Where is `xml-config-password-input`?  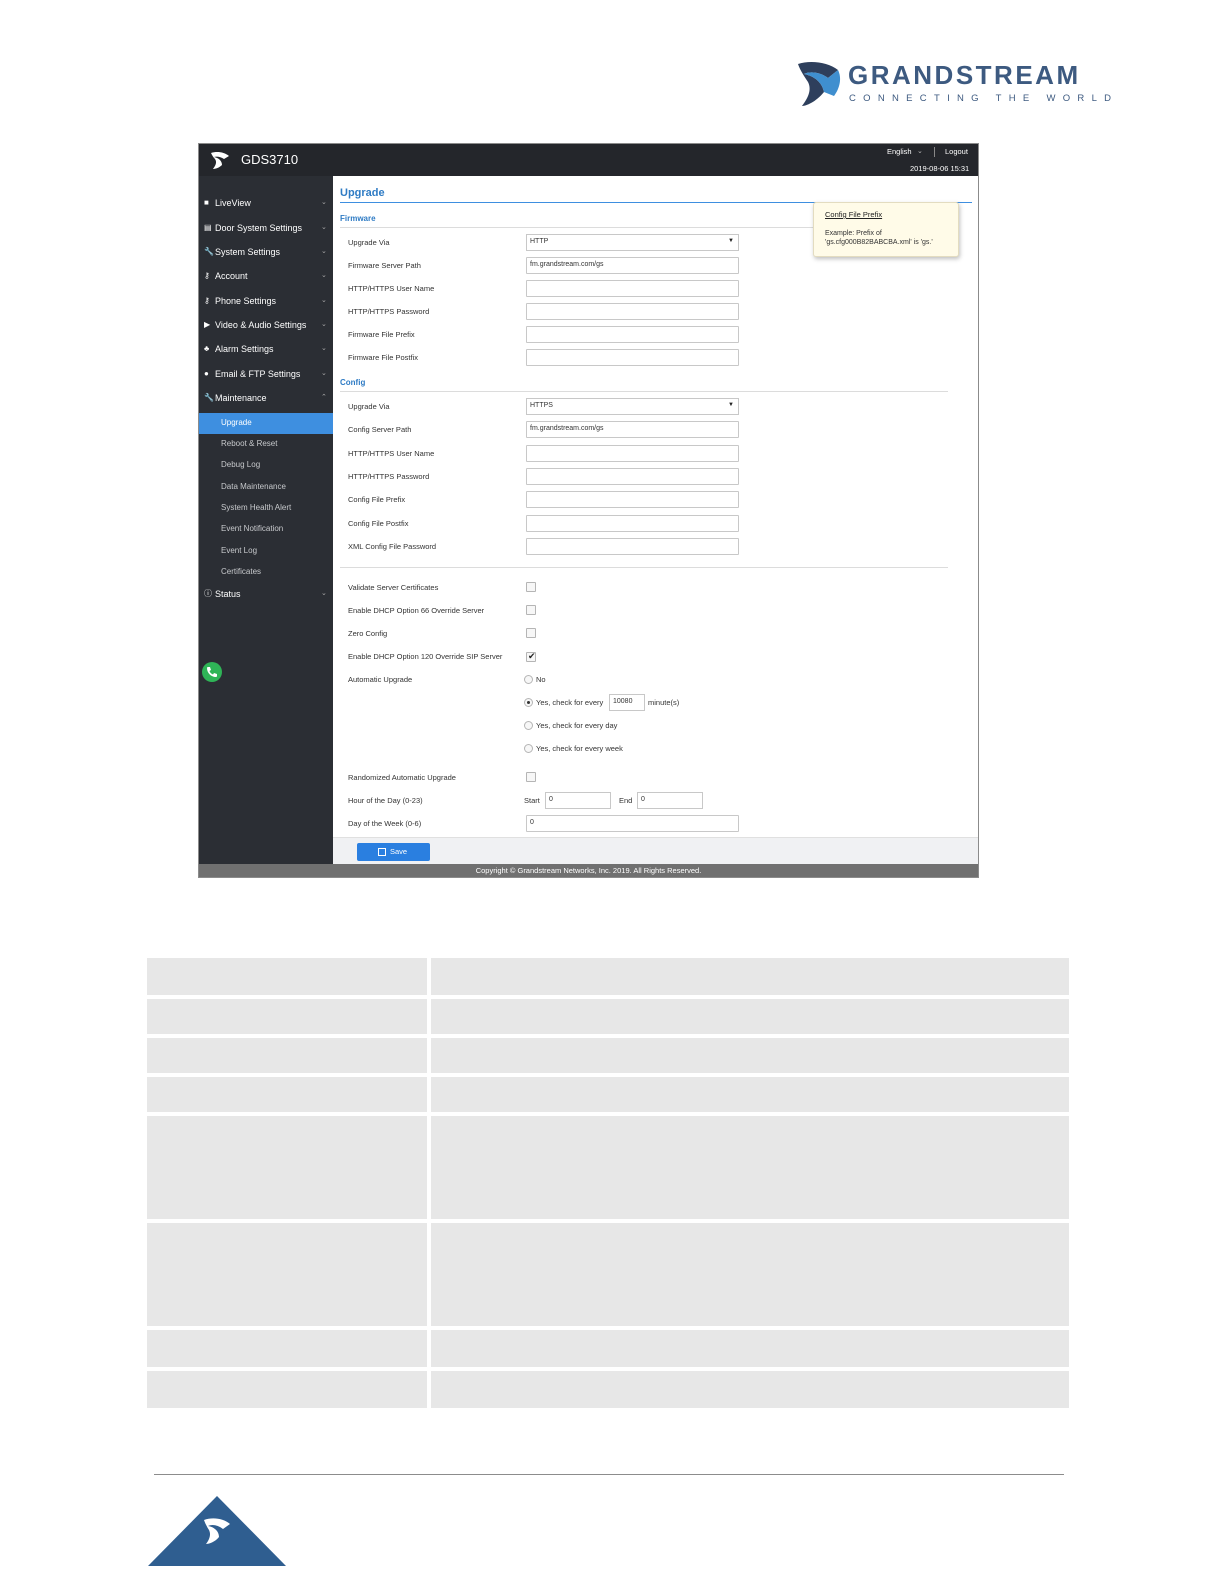
xml-config-password-input is located at coordinates (632, 546).